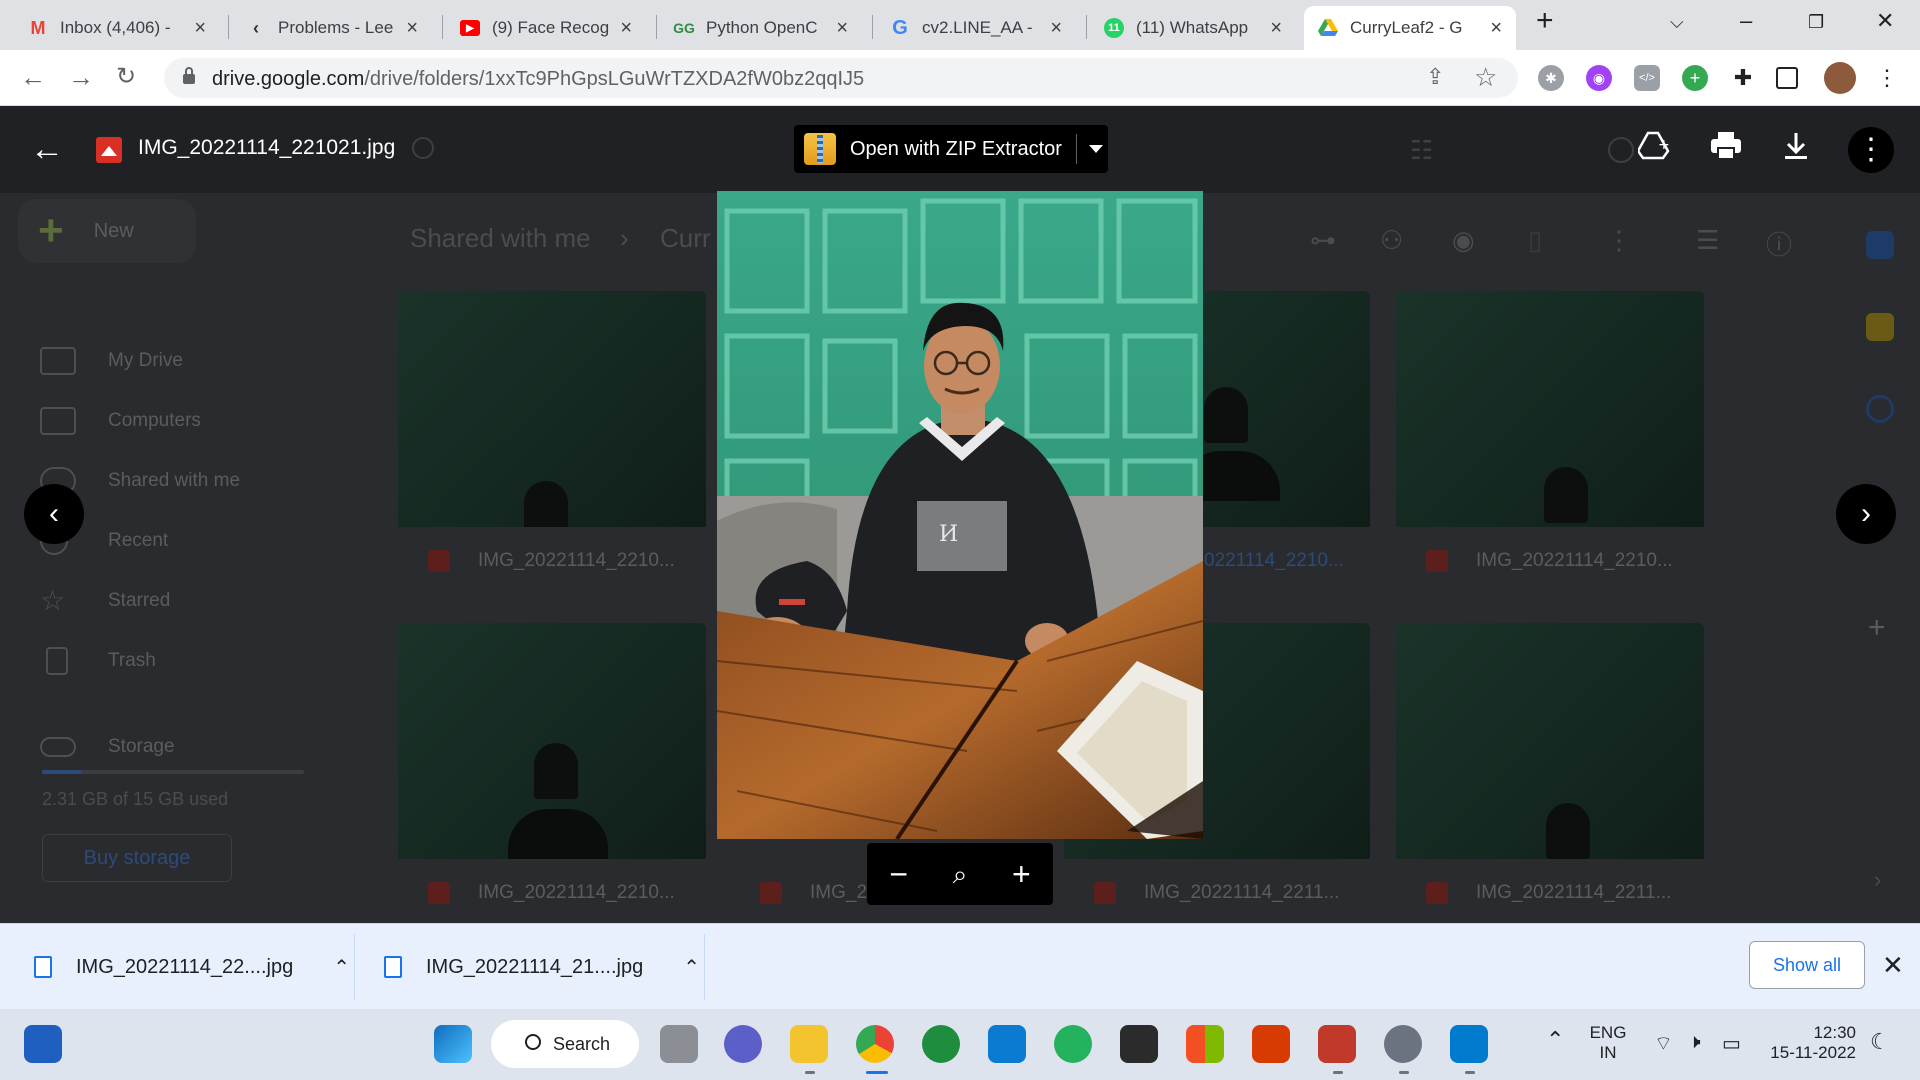 This screenshot has width=1920, height=1080. Describe the element at coordinates (137, 858) in the screenshot. I see `buy-storage-button: Buy storage` at that location.